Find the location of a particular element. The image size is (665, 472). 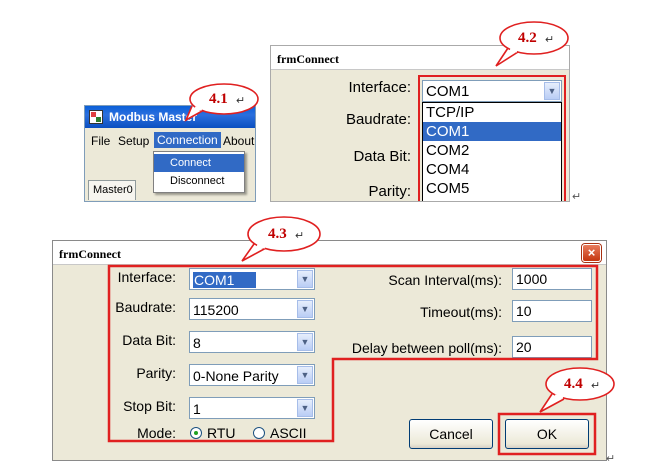

app-icon is located at coordinates (96, 117).